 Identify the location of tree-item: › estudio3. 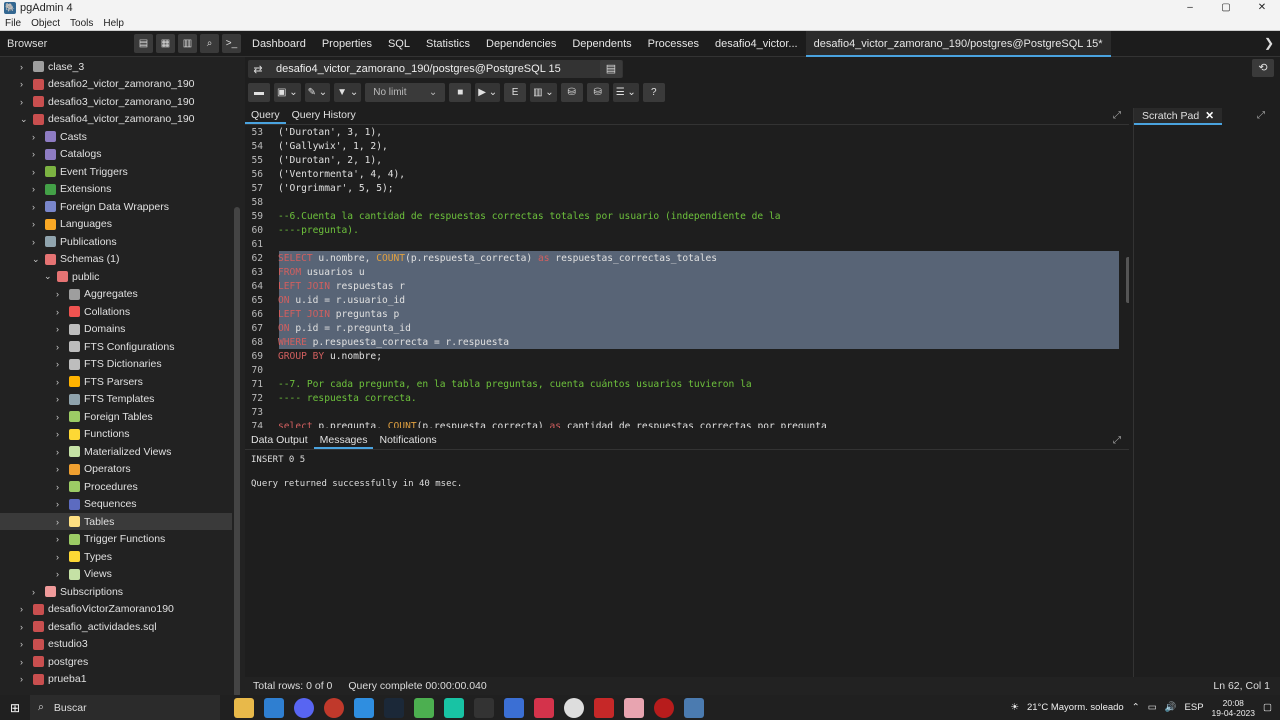
(116, 644).